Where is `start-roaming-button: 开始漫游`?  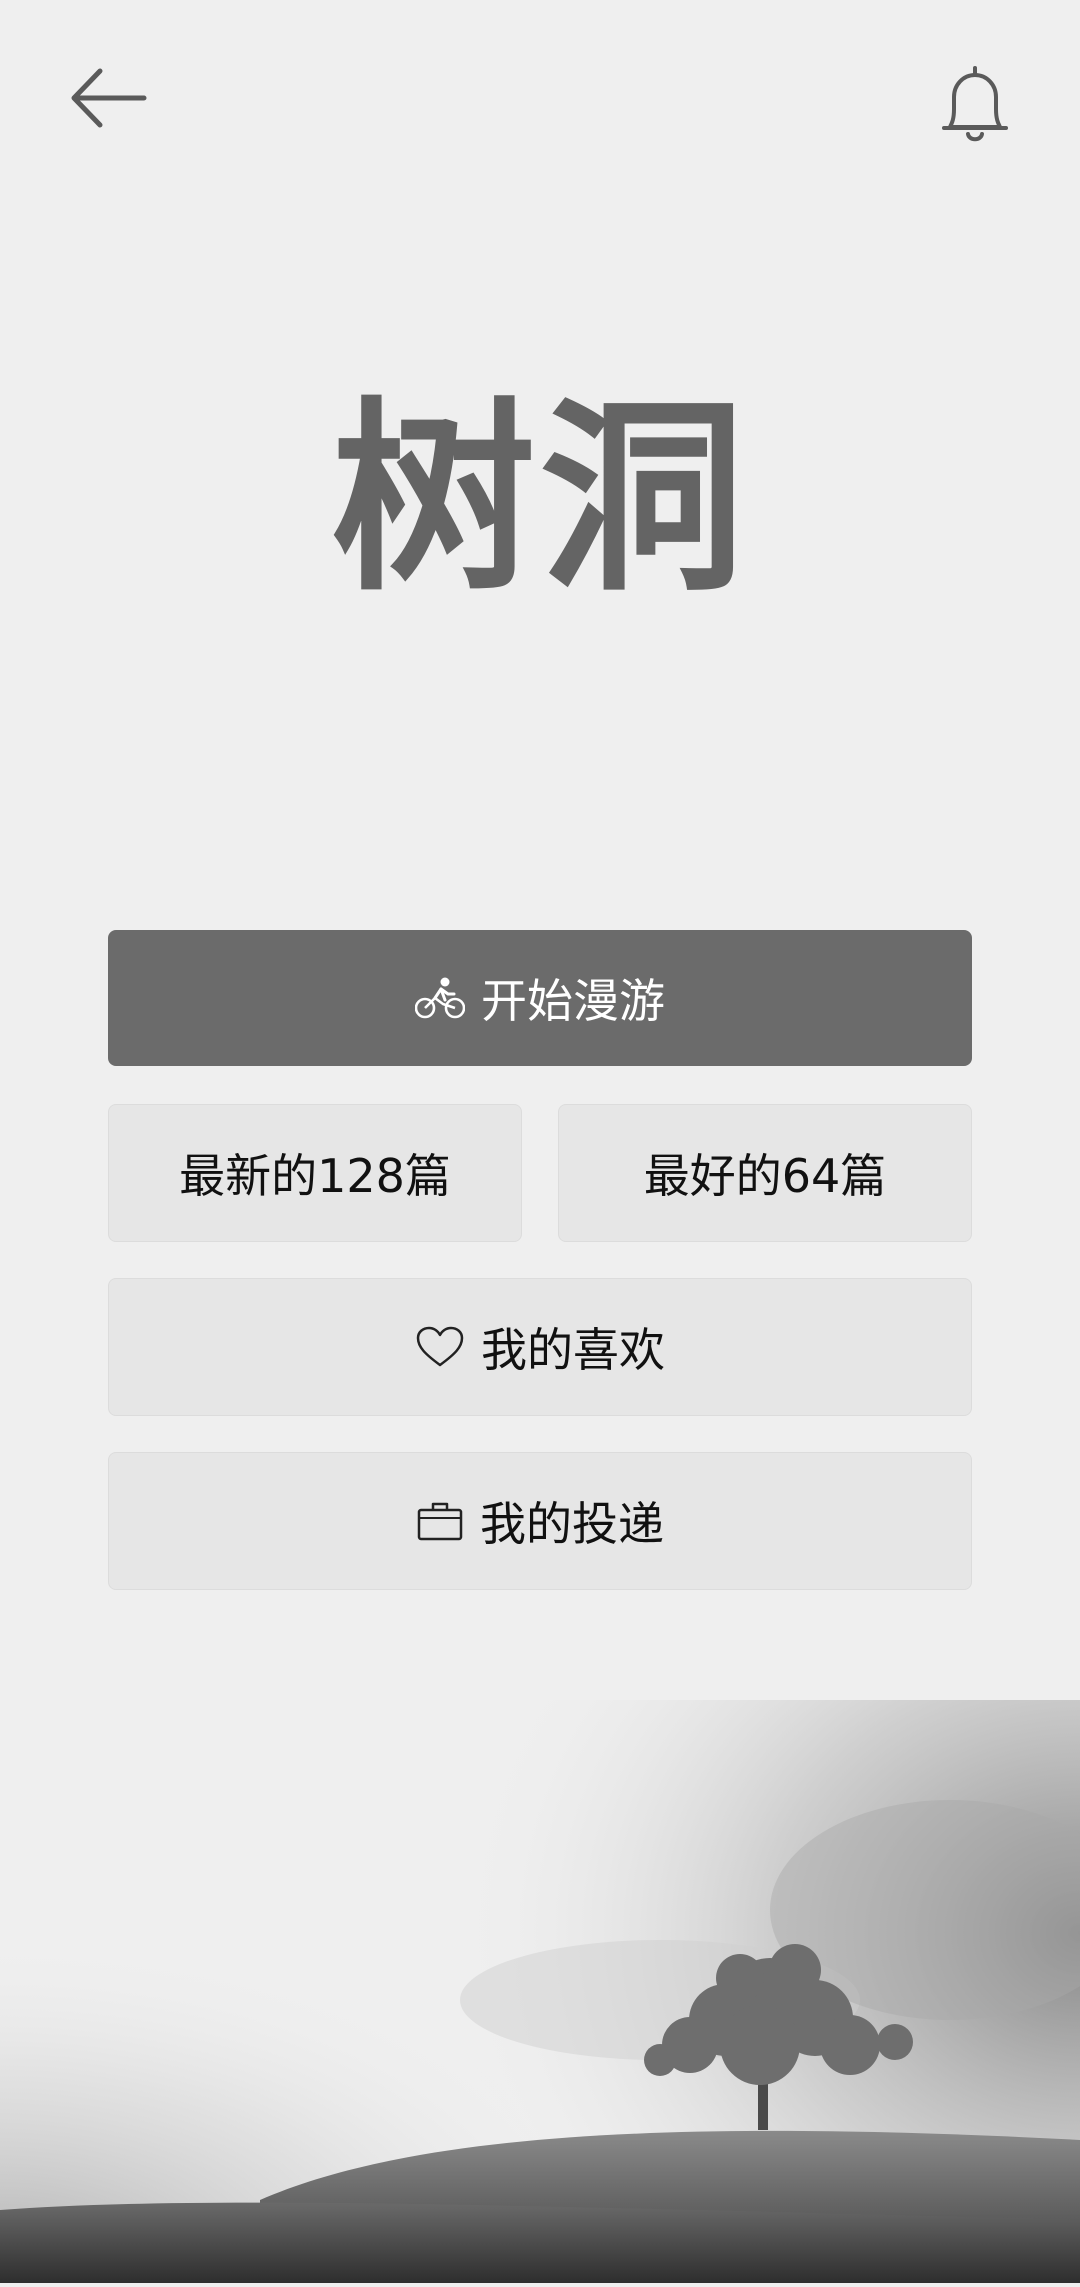 start-roaming-button: 开始漫游 is located at coordinates (540, 998).